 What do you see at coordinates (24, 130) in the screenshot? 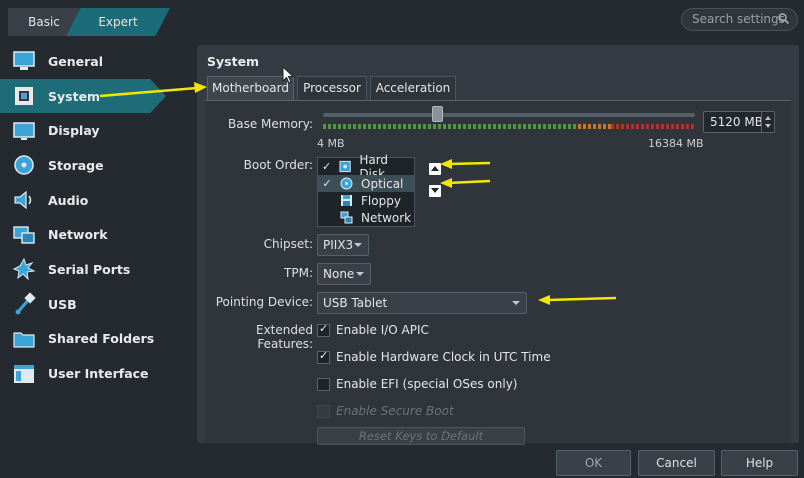
I see `display-icon` at bounding box center [24, 130].